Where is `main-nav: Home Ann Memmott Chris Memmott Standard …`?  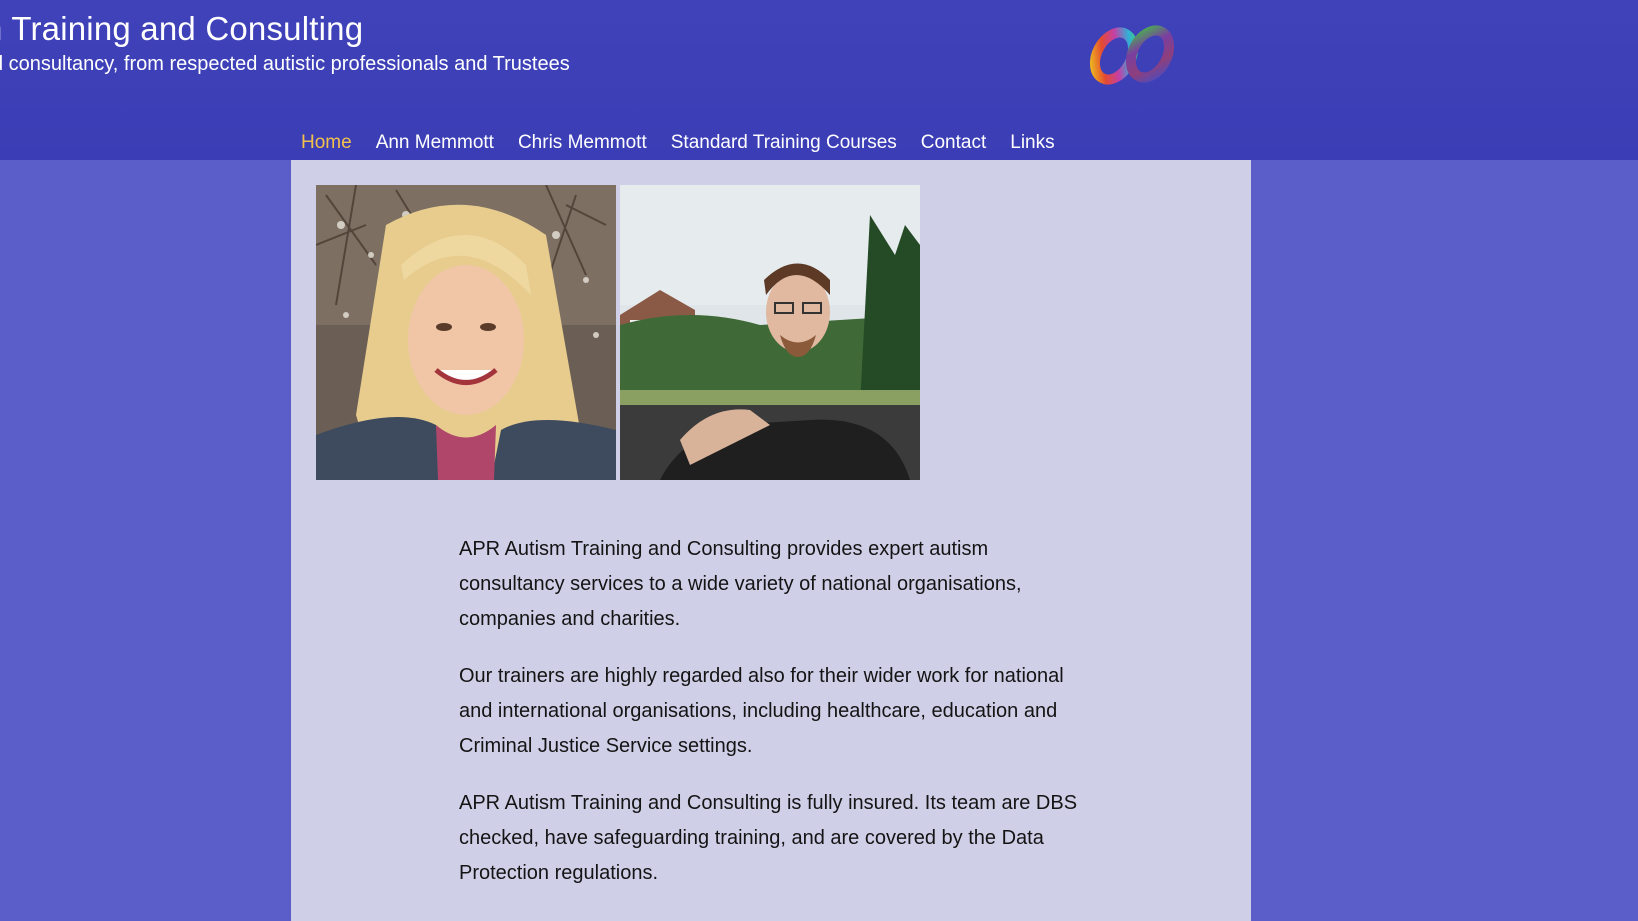 main-nav: Home Ann Memmott Chris Memmott Standard … is located at coordinates (678, 143).